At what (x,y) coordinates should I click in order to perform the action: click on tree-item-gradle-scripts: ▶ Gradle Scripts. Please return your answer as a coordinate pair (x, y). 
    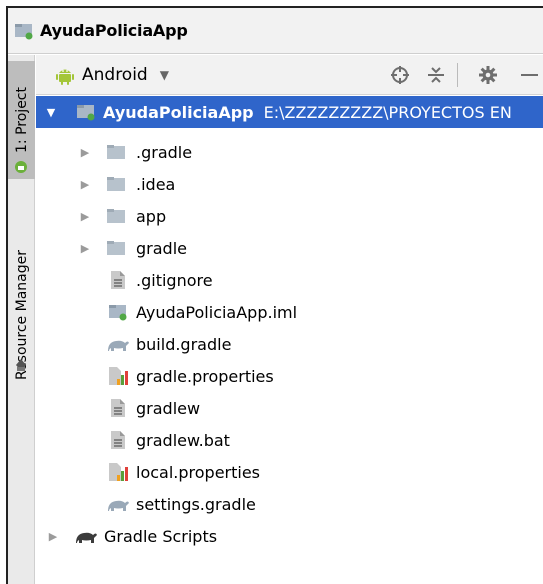
    Looking at the image, I should click on (289, 536).